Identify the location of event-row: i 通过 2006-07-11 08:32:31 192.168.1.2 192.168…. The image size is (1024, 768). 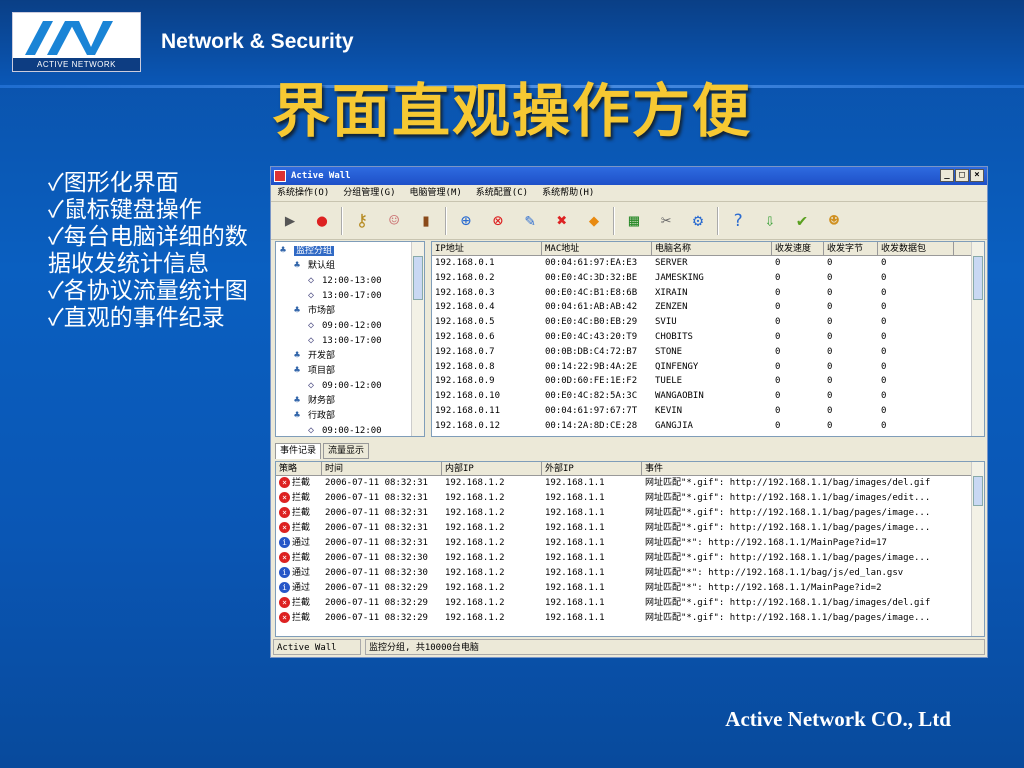
(630, 543).